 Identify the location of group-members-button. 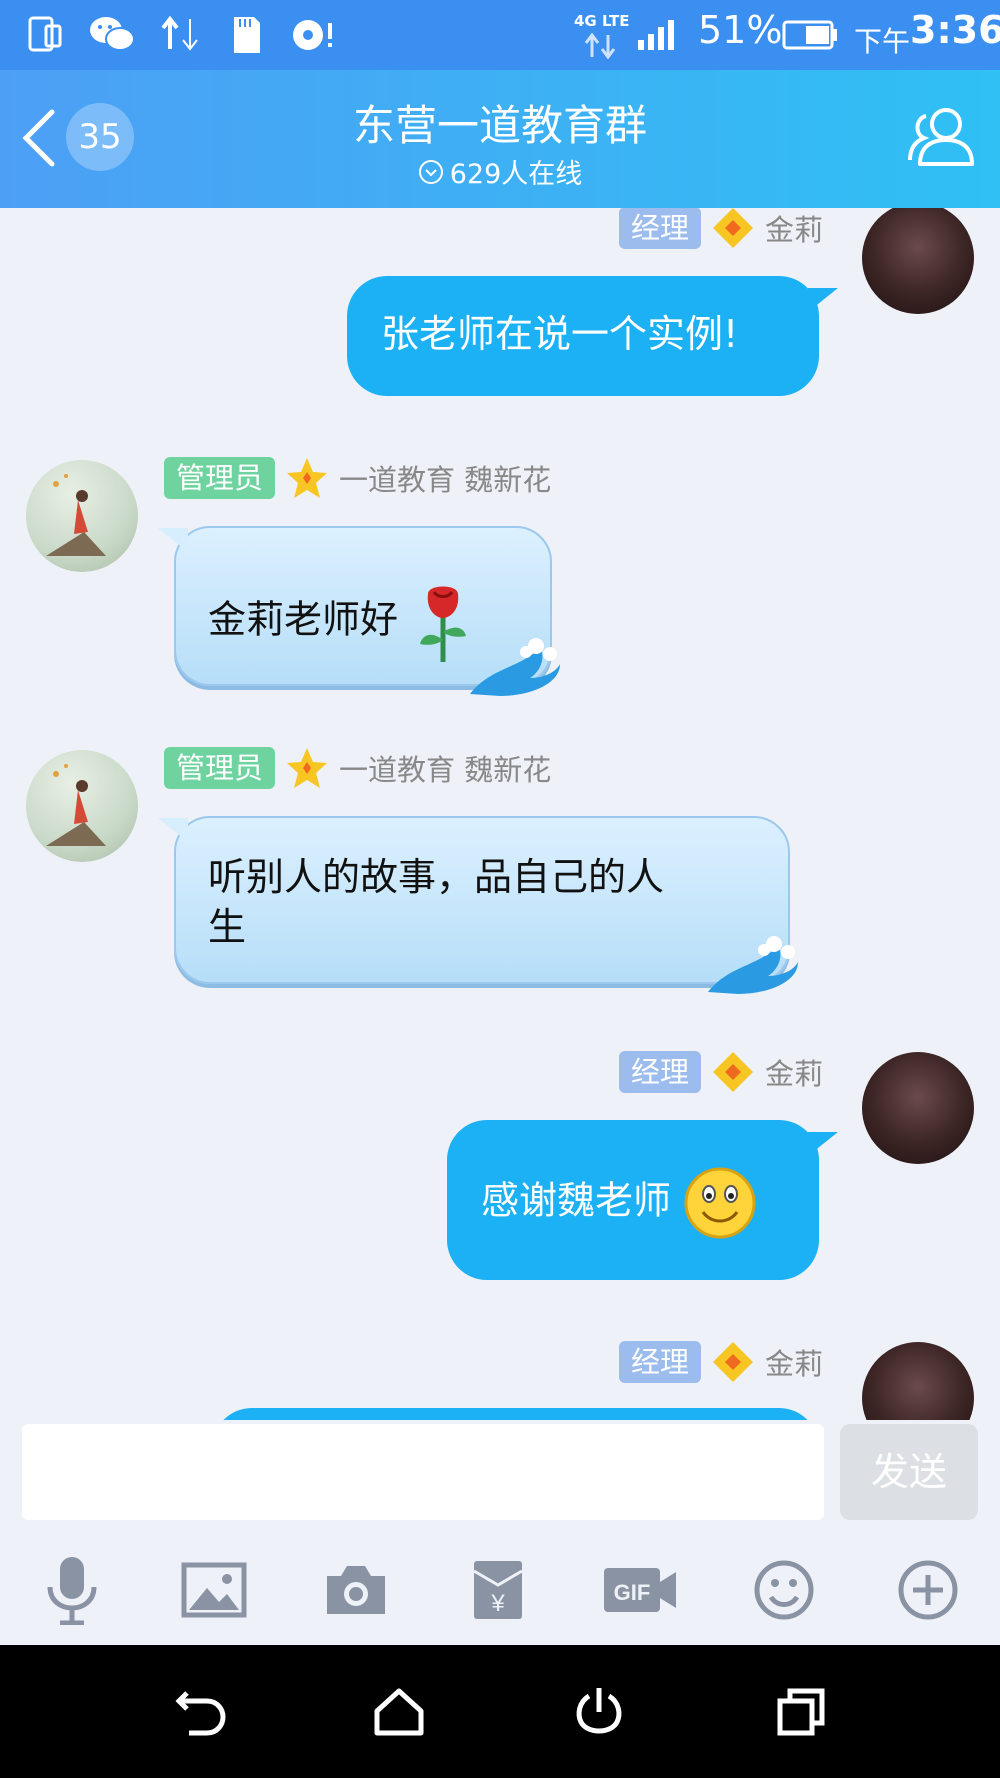
(942, 137).